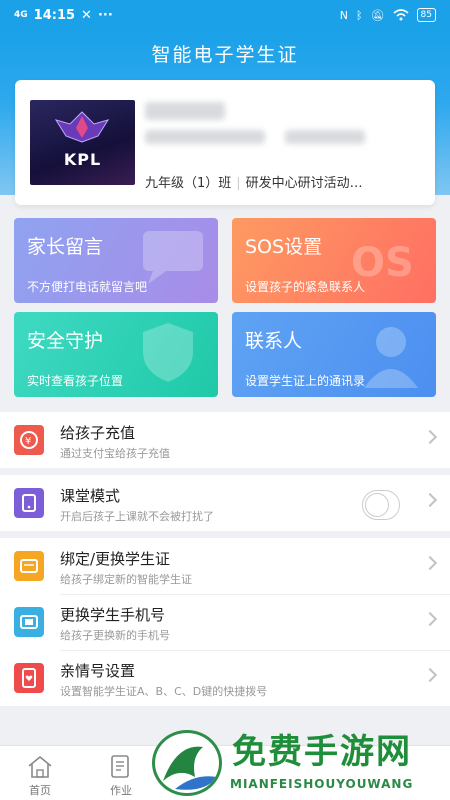 The height and width of the screenshot is (800, 450). Describe the element at coordinates (54, 15) in the screenshot. I see `status-time: 14:15` at that location.